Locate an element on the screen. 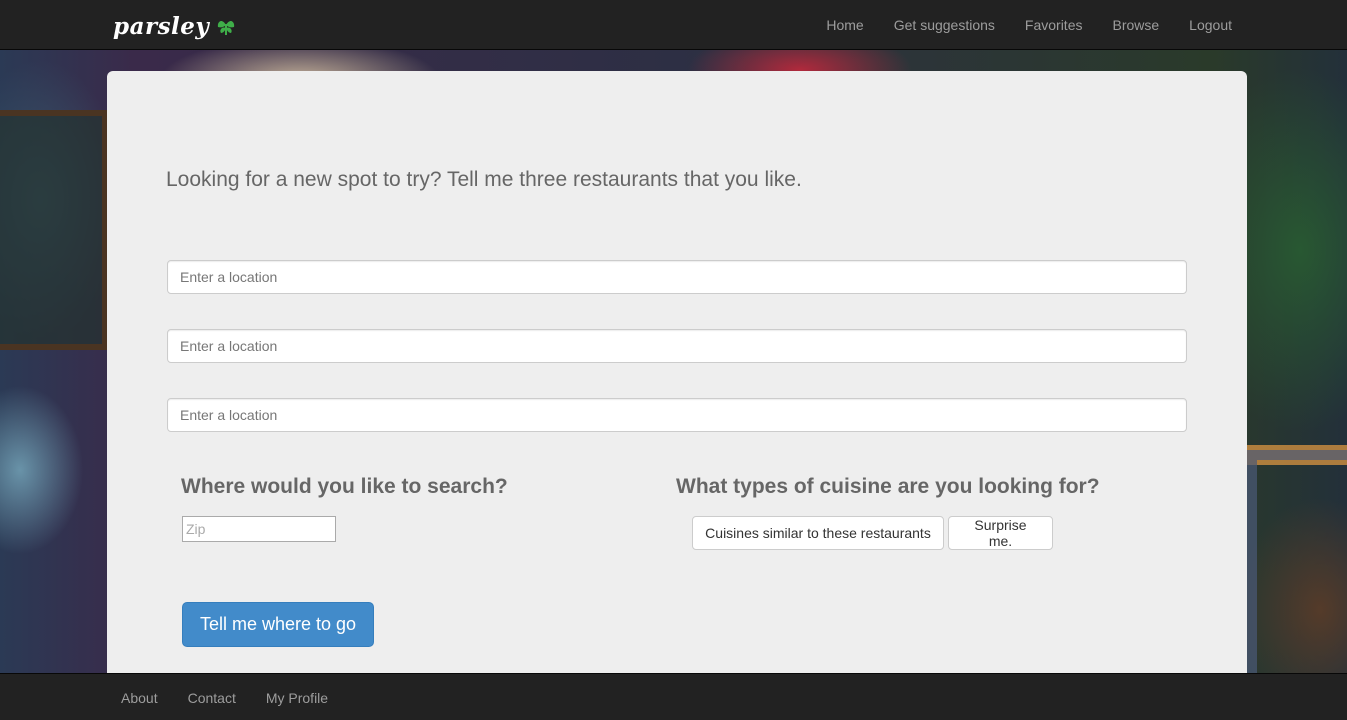 This screenshot has height=720, width=1347. search-area-title: Where would you like to search? is located at coordinates (344, 486).